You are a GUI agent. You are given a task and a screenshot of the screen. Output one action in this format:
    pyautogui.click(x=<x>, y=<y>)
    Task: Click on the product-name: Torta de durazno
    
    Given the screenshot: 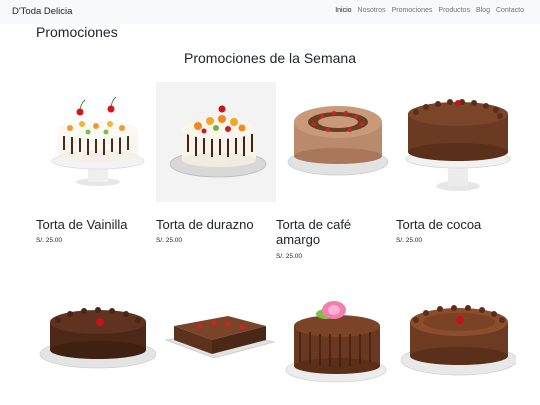 What is the action you would take?
    pyautogui.click(x=205, y=224)
    